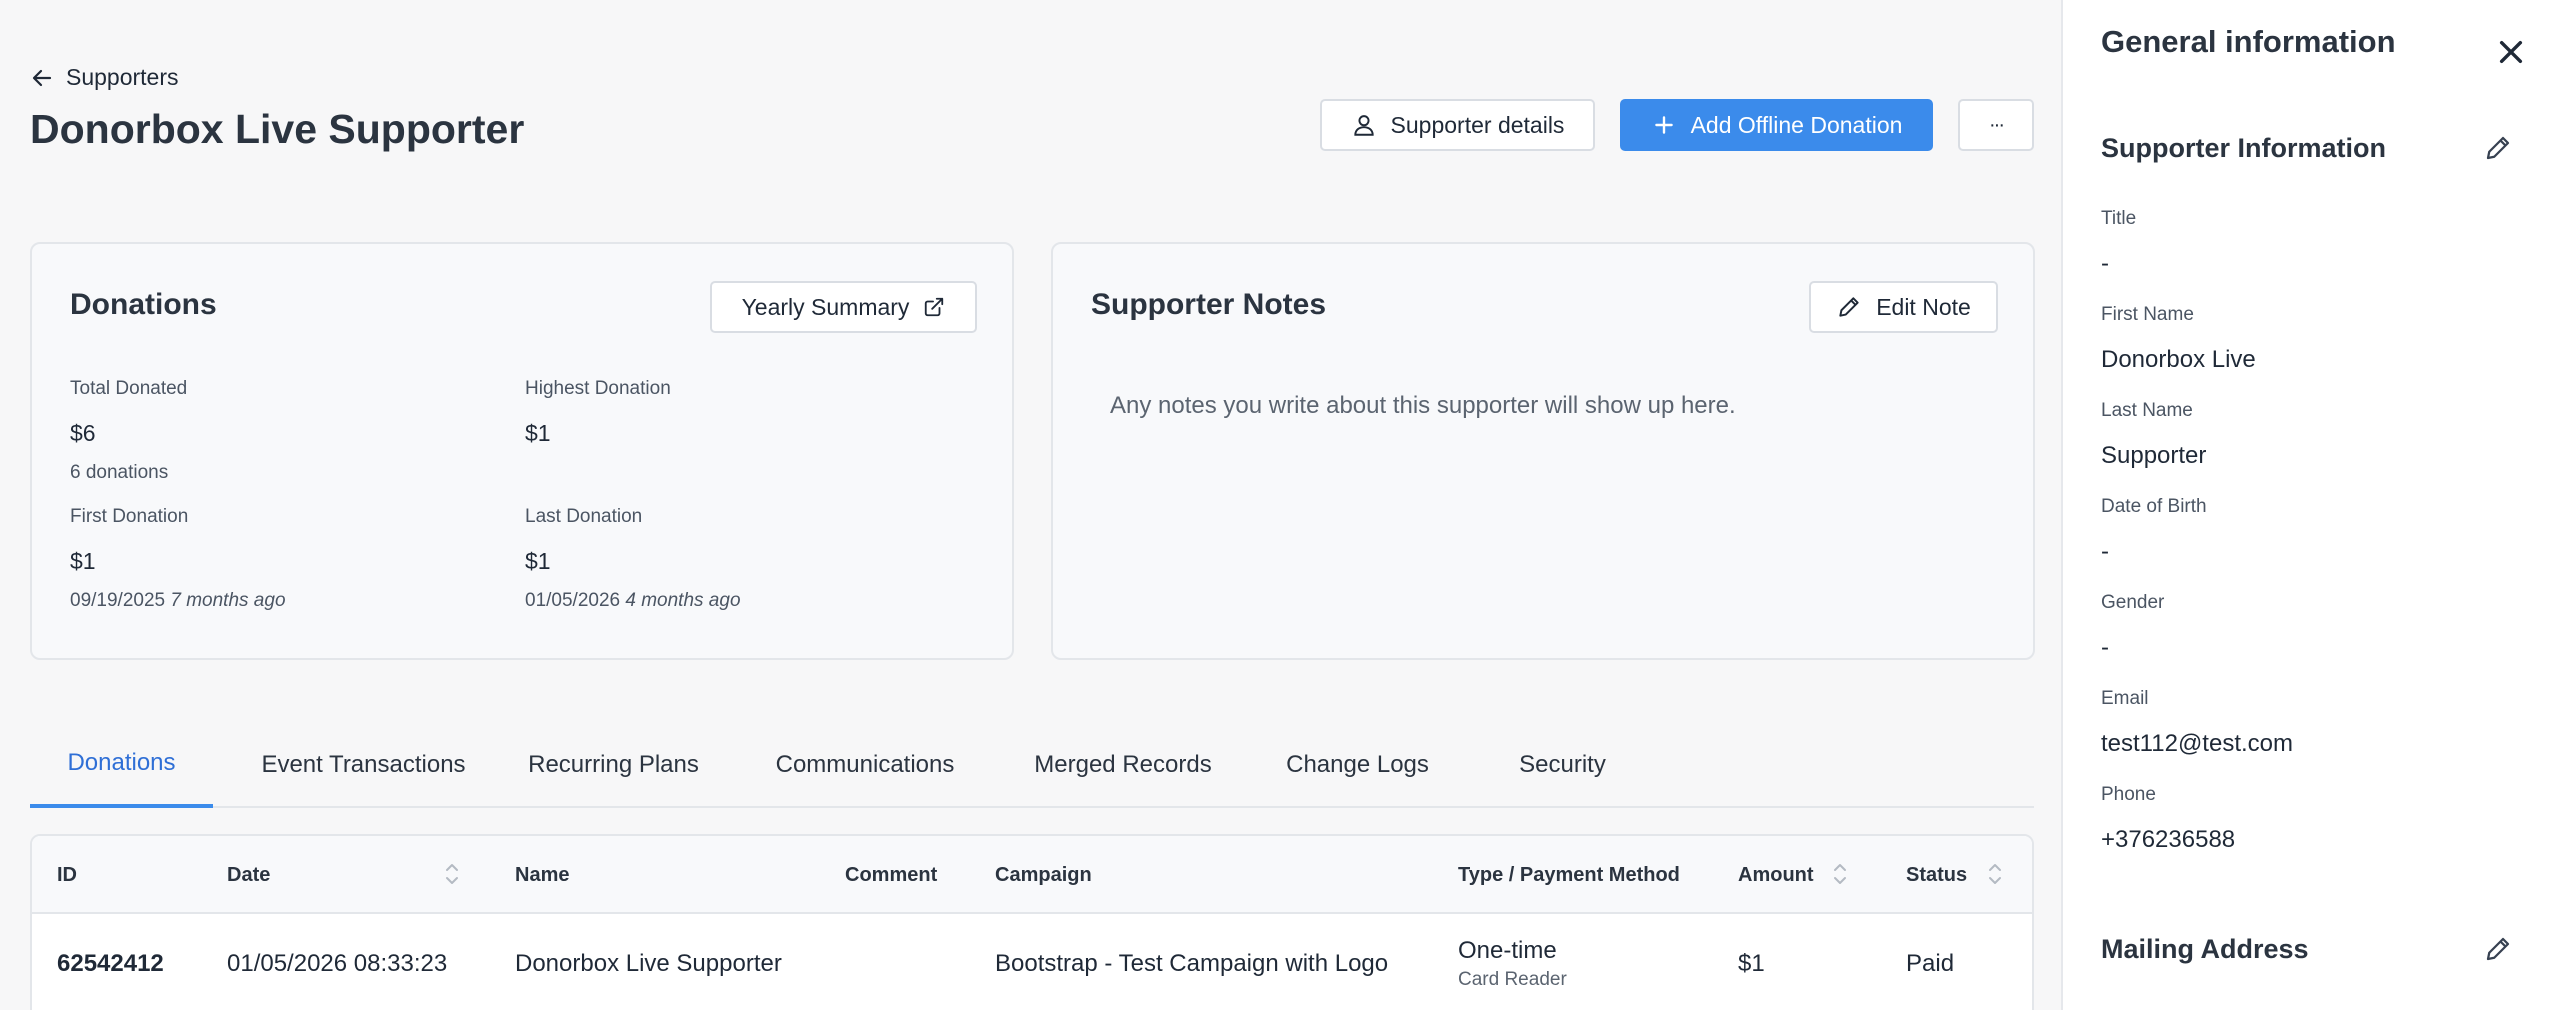 The image size is (2560, 1010). Describe the element at coordinates (129, 388) in the screenshot. I see `total-donated-label: Total Donated` at that location.